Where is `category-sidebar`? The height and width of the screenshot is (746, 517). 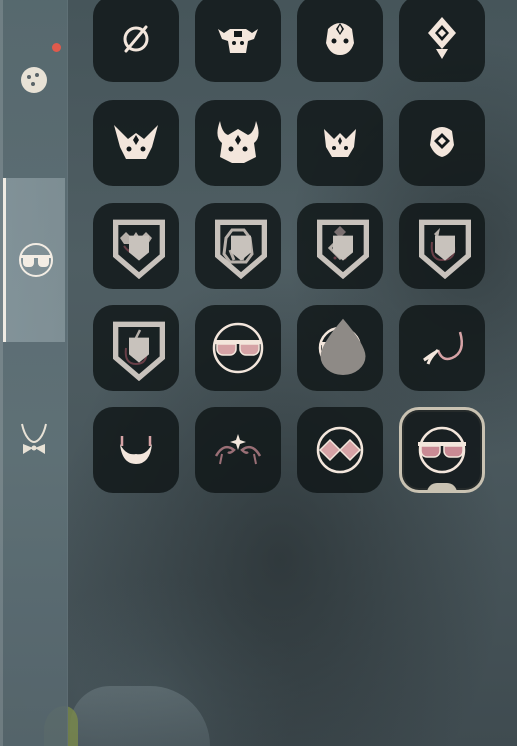 category-sidebar is located at coordinates (34, 373).